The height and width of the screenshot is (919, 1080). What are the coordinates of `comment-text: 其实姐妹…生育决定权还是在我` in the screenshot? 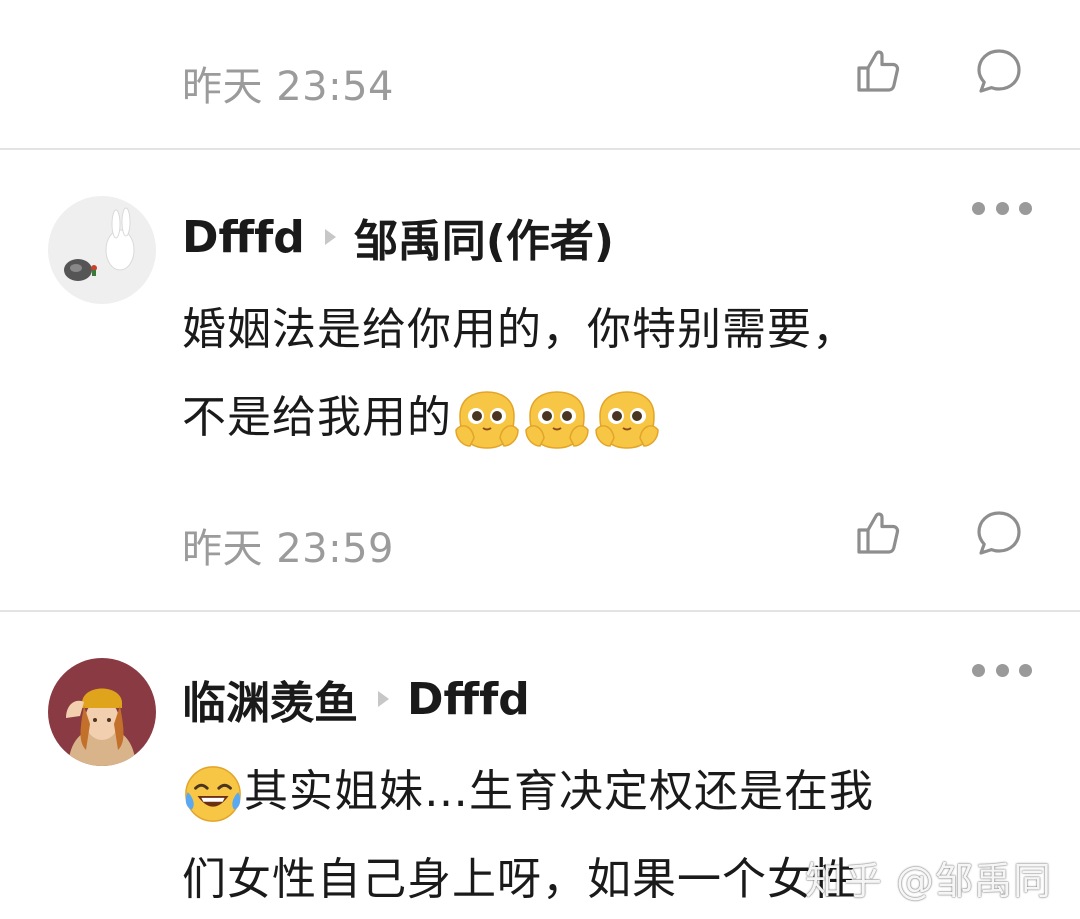 It's located at (559, 791).